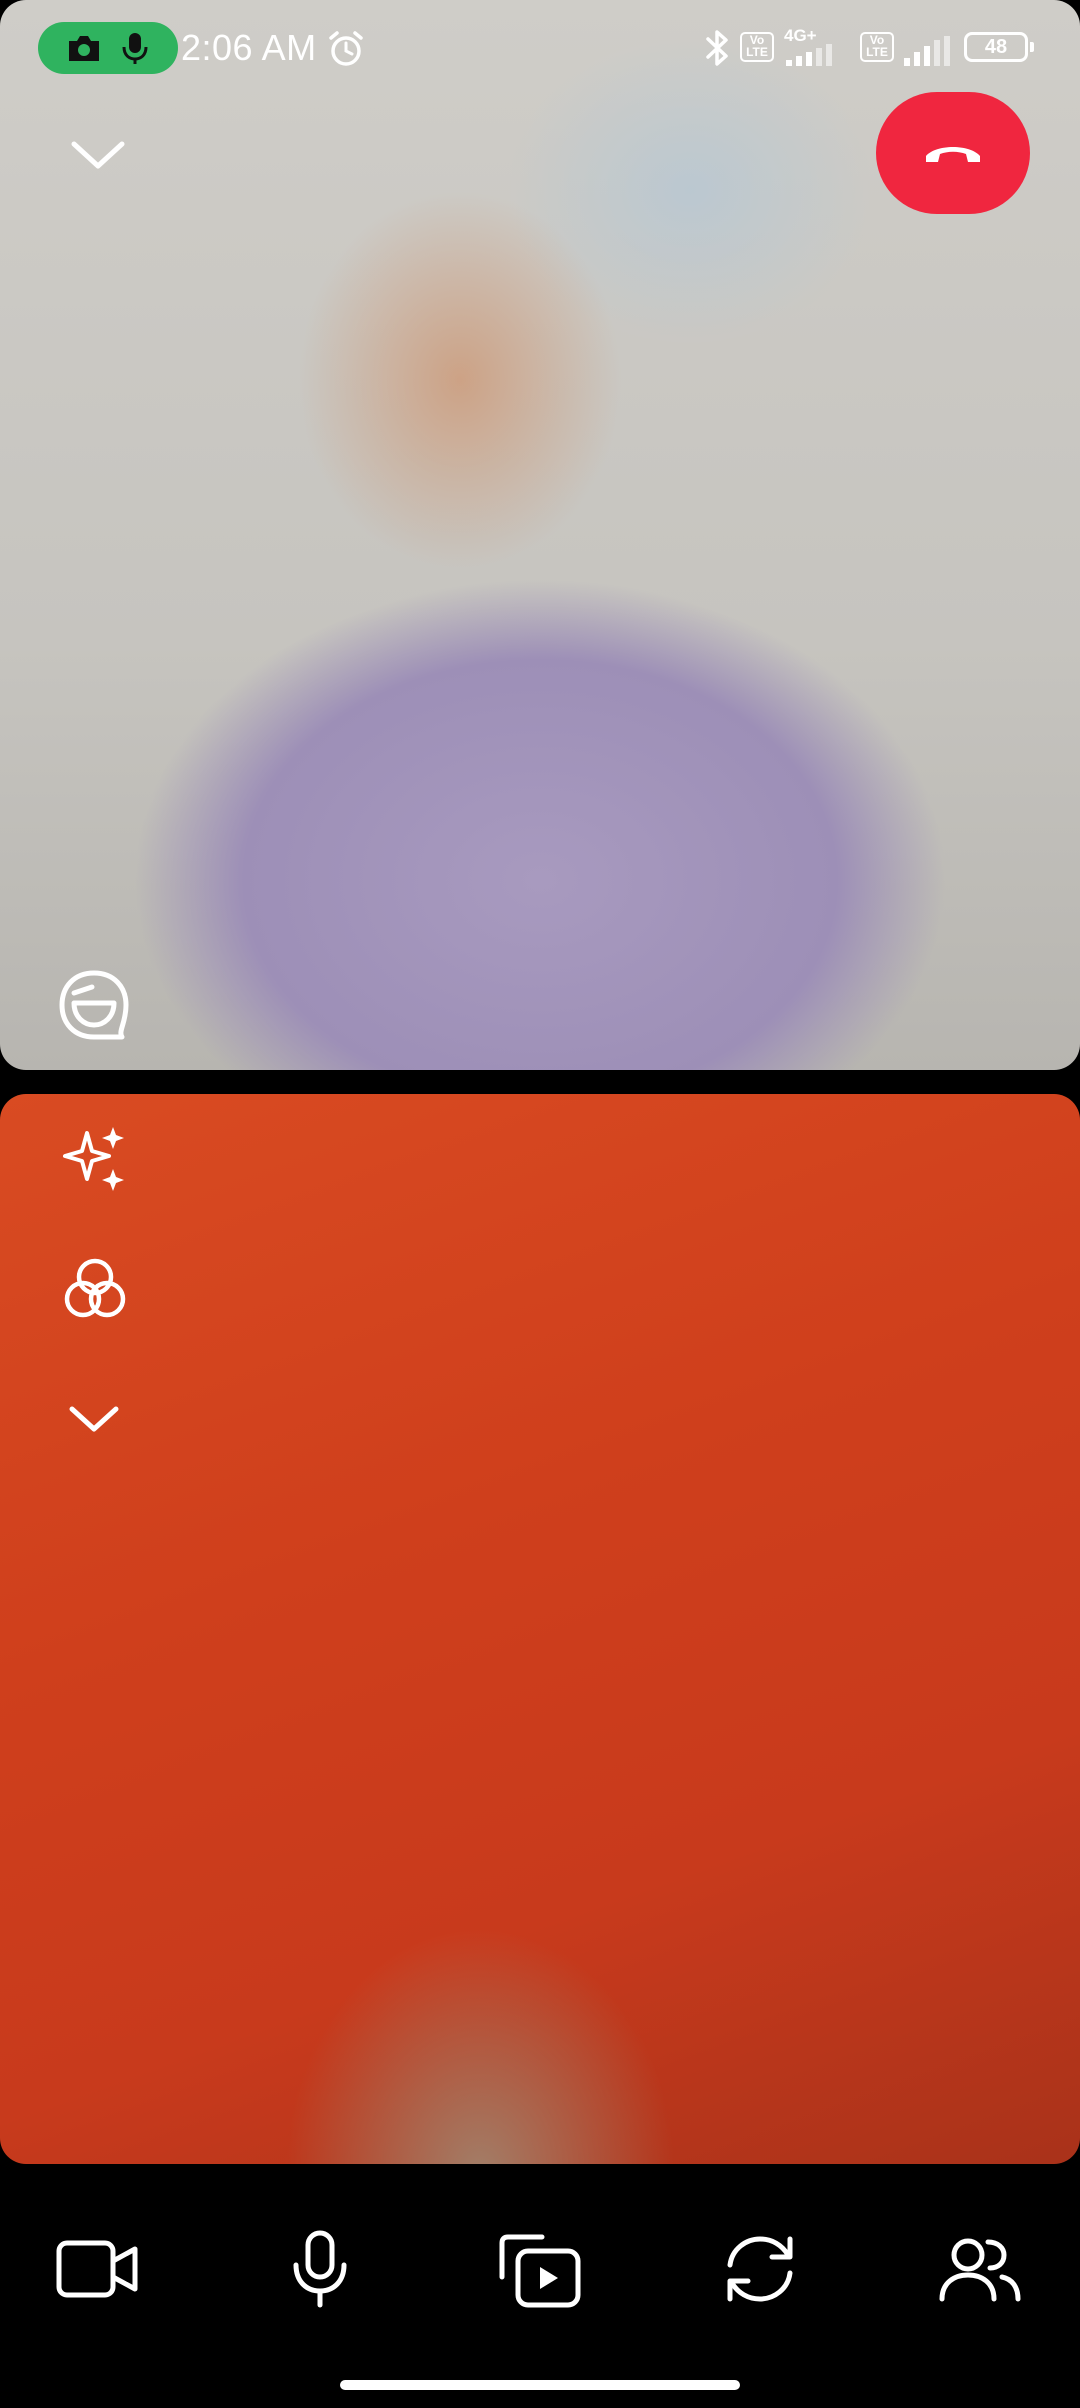 This screenshot has width=1080, height=2408. What do you see at coordinates (249, 47) in the screenshot?
I see `clock: 2:06 AM` at bounding box center [249, 47].